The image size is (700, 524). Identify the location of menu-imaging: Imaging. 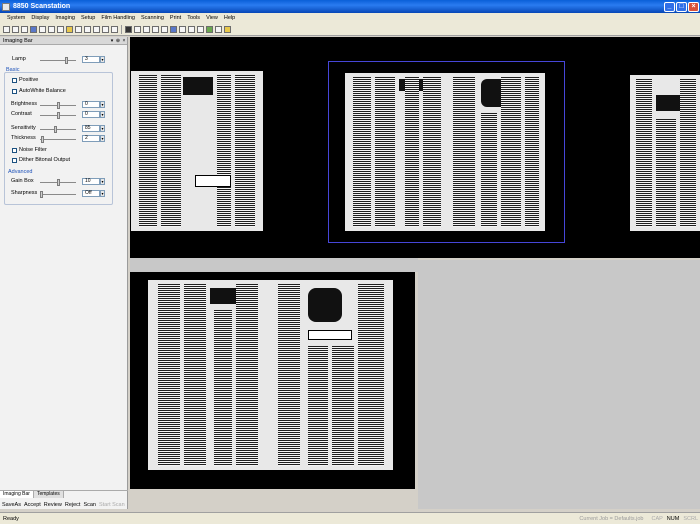
(65, 18).